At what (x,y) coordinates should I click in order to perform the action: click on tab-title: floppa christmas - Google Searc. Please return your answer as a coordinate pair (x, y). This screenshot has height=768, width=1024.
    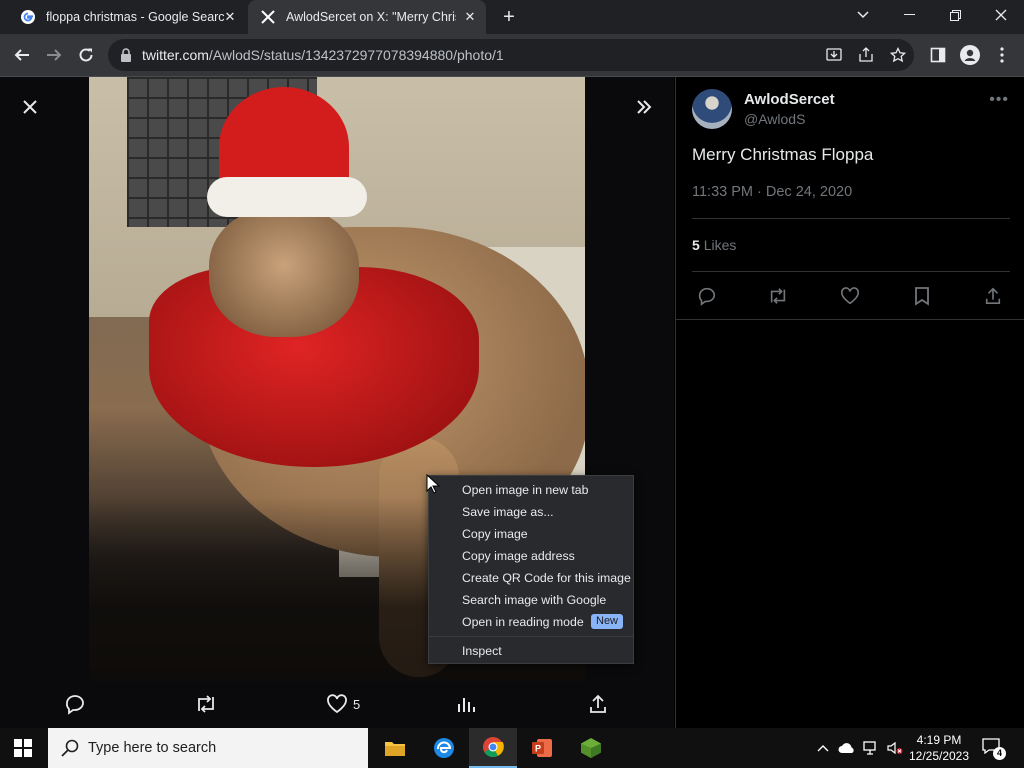
    Looking at the image, I should click on (135, 17).